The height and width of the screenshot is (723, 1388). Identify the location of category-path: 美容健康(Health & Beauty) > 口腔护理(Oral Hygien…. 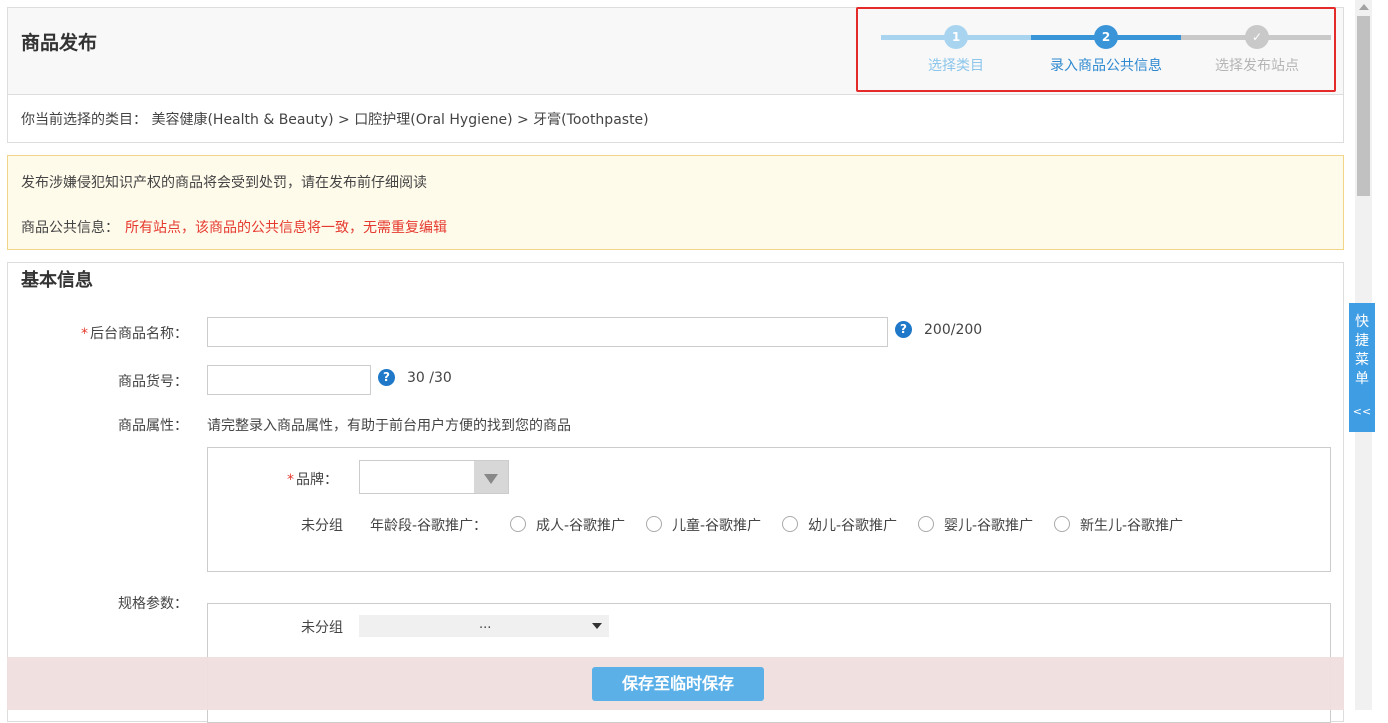
(400, 120).